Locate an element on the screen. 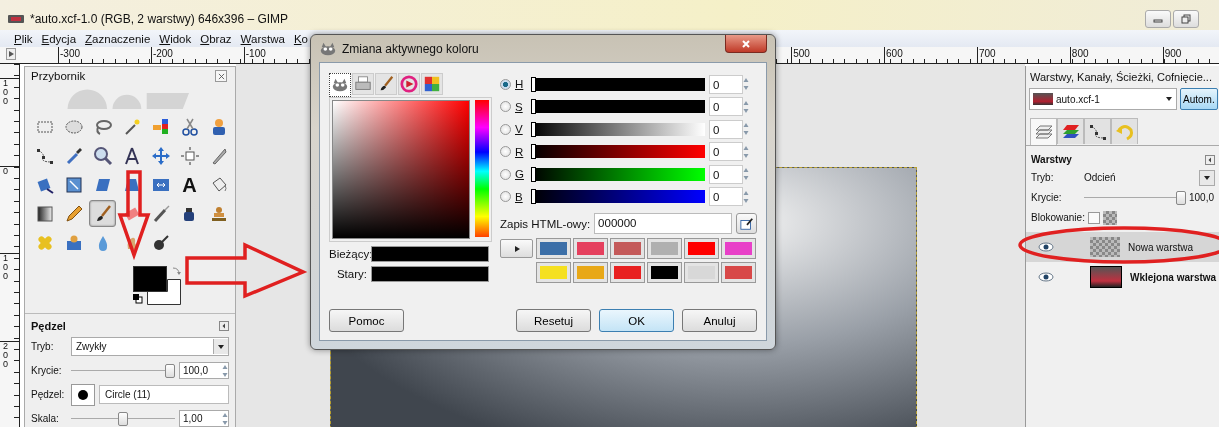 Image resolution: width=1219 pixels, height=427 pixels. ruler-label: 500 is located at coordinates (801, 53).